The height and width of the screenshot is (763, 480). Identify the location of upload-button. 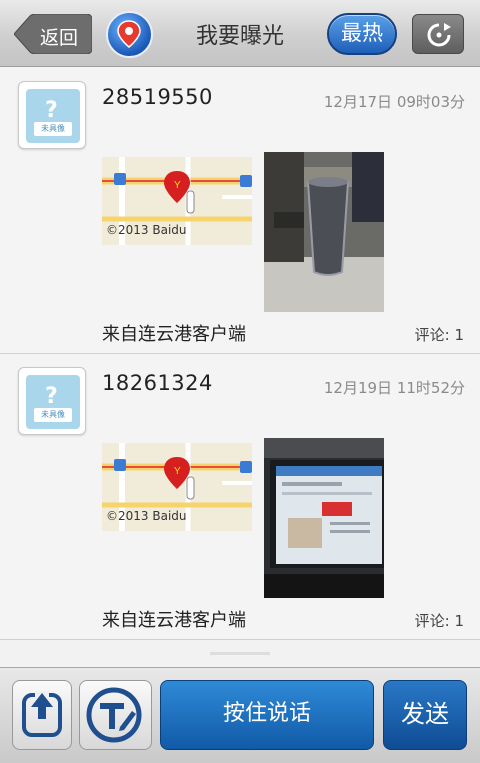
(42, 715).